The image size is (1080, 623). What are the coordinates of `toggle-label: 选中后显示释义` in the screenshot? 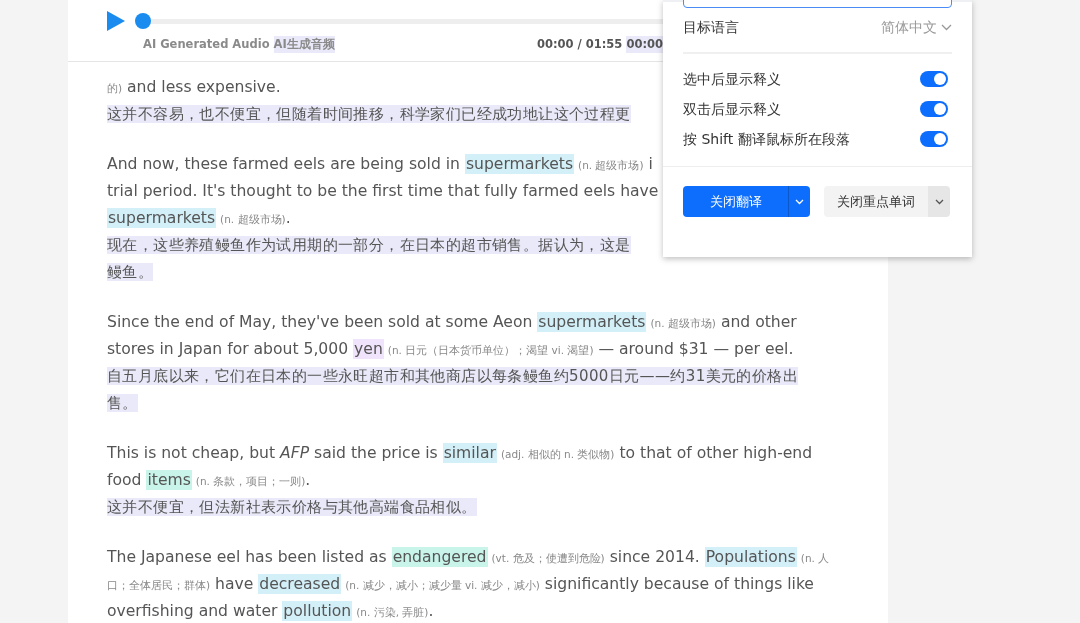 It's located at (732, 79).